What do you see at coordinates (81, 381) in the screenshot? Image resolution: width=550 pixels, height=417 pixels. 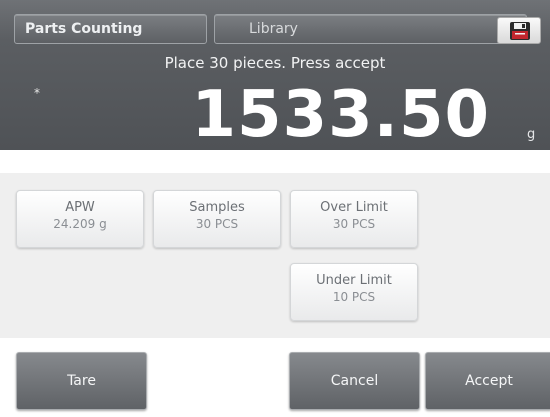 I see `tare-button: Tare` at bounding box center [81, 381].